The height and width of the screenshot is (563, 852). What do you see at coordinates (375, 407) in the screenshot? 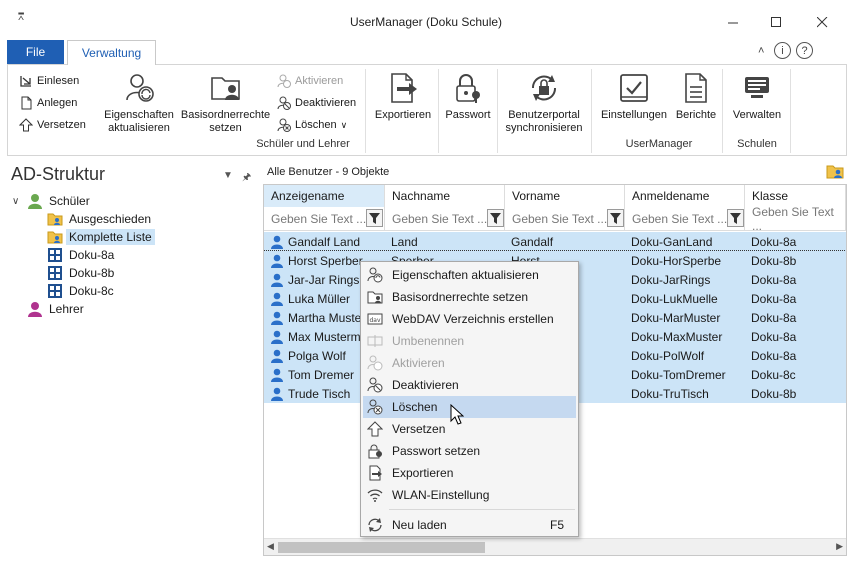
I see `users-delete-icon` at bounding box center [375, 407].